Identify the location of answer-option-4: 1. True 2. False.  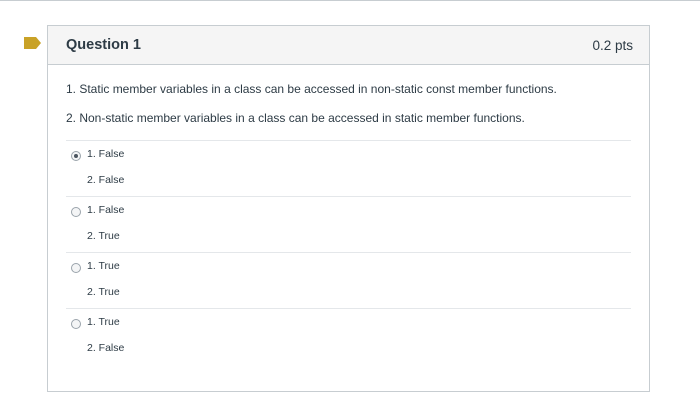
(348, 336).